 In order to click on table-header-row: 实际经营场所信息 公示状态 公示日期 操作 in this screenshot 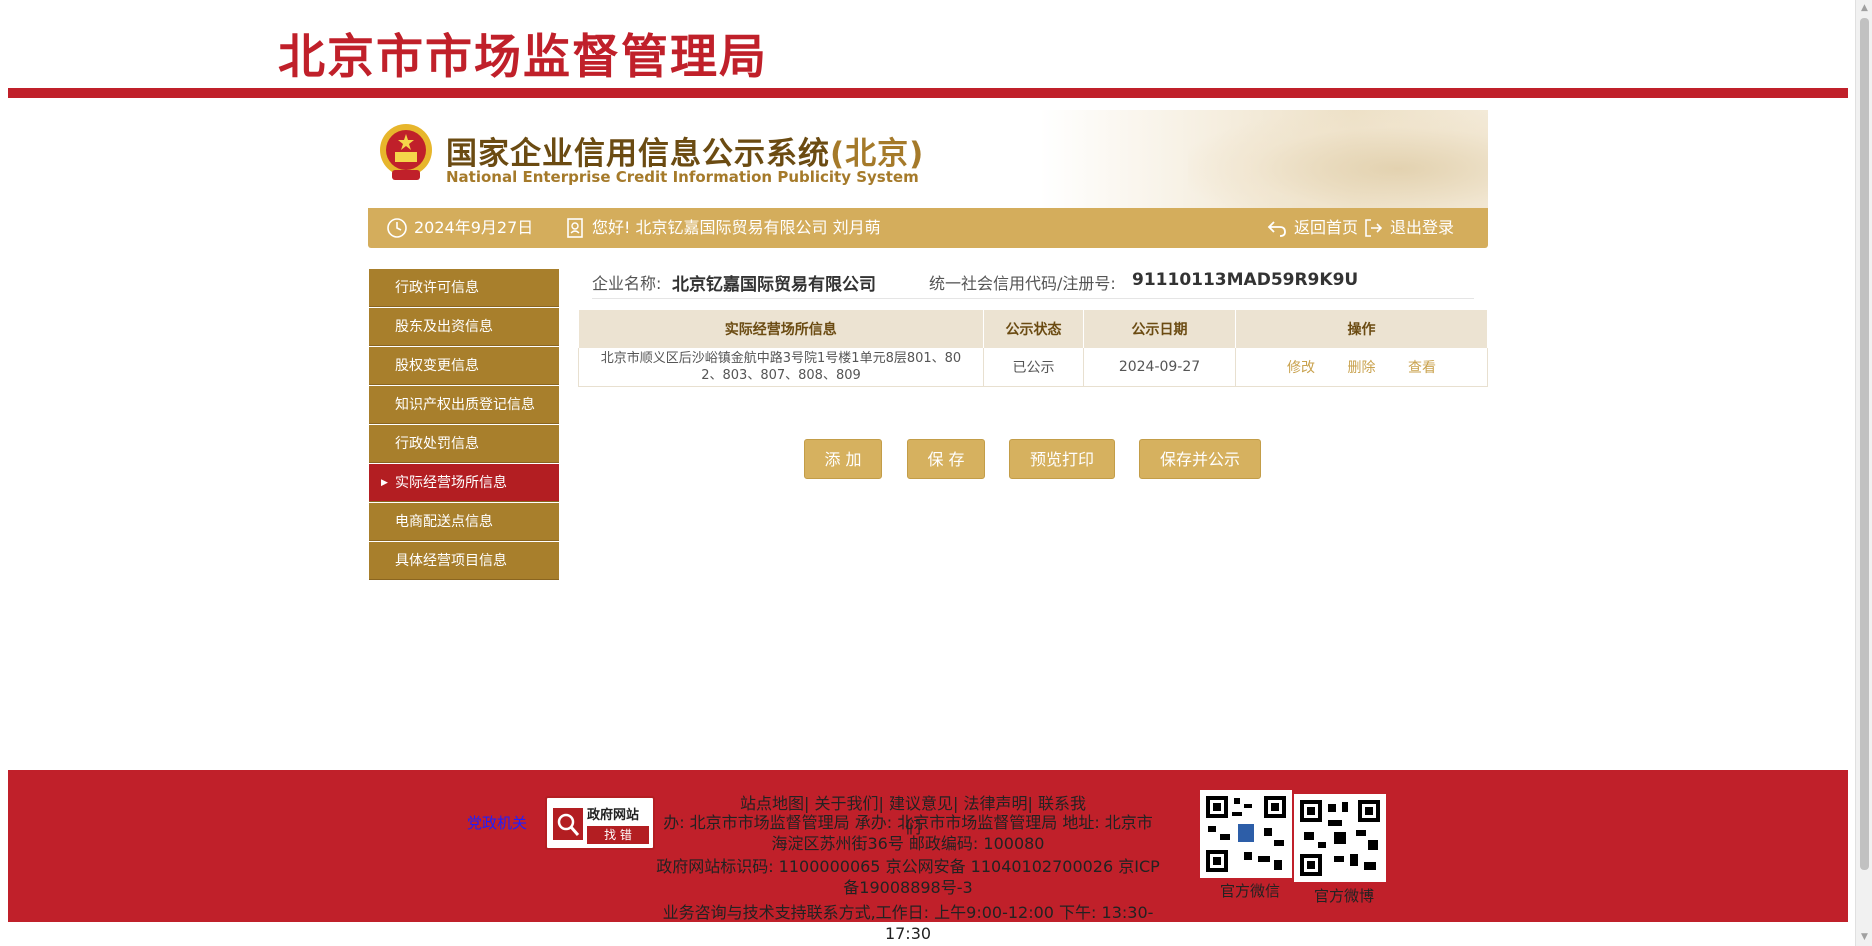, I will do `click(1033, 329)`.